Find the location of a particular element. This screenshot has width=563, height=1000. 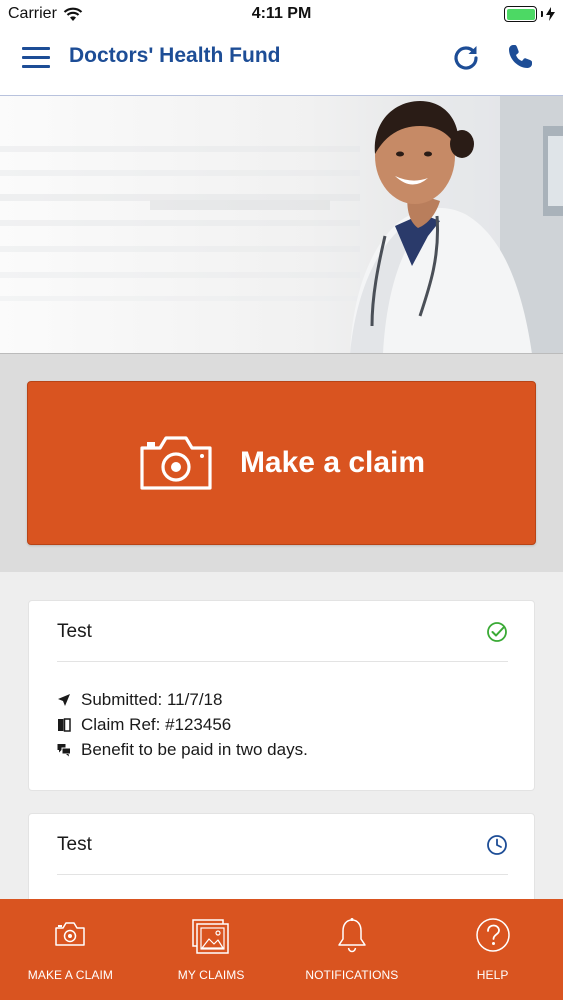

tab-label: HELP is located at coordinates (492, 975).